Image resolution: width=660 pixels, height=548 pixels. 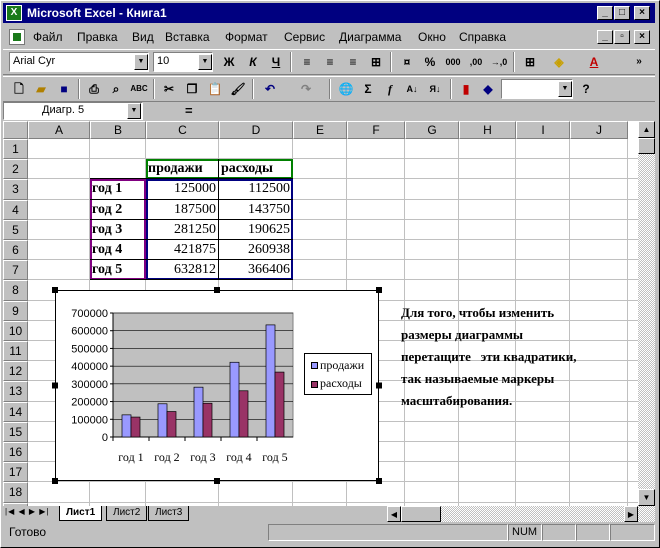 I want to click on menu-insert: Вставка, so click(x=187, y=37).